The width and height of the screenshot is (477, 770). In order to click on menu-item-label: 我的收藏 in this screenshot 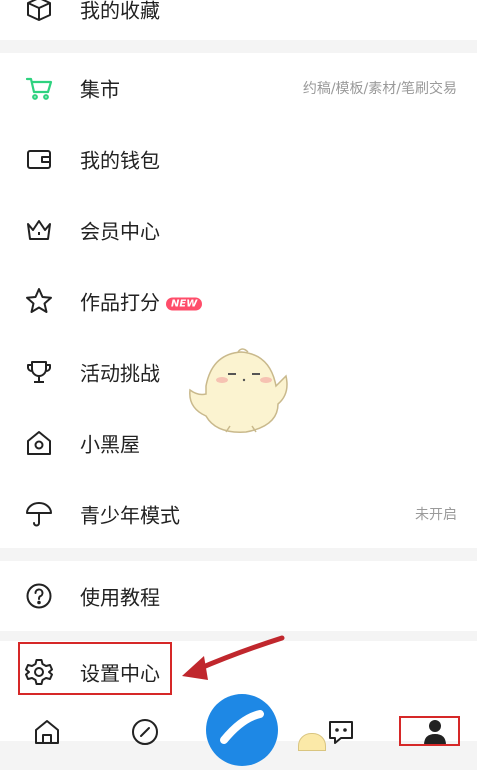, I will do `click(120, 11)`.